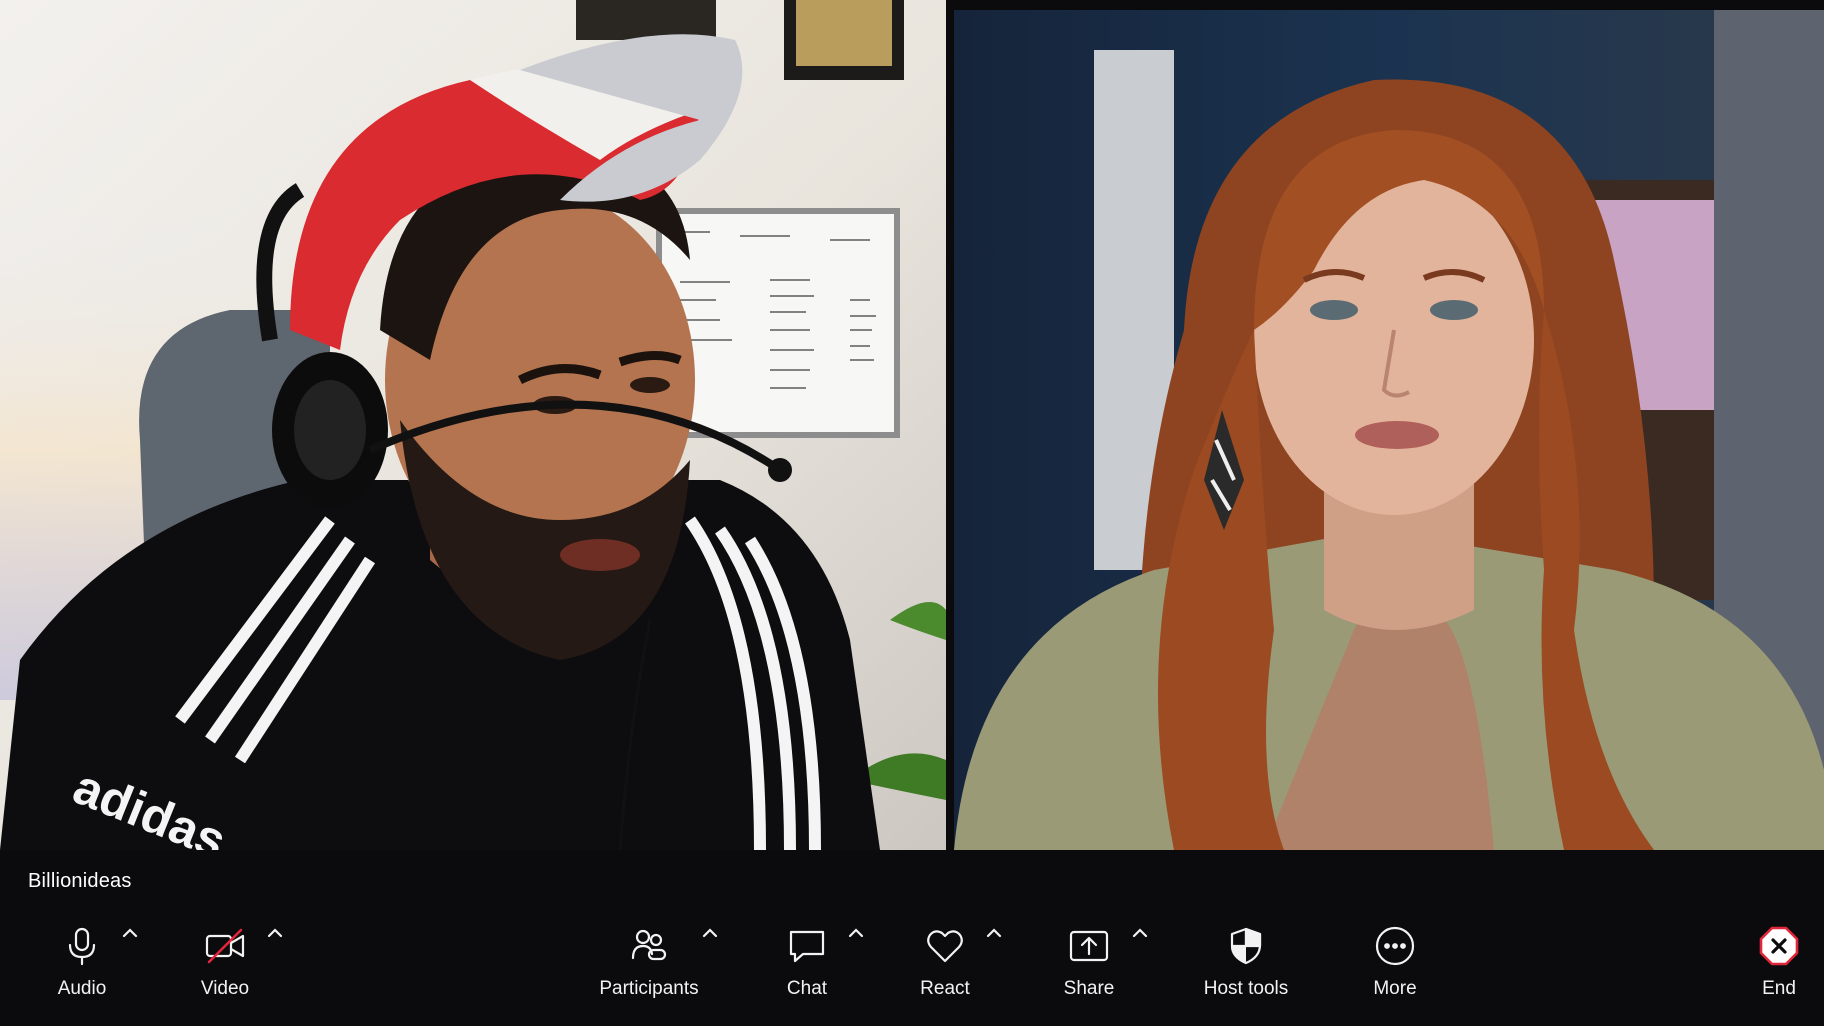  What do you see at coordinates (1246, 988) in the screenshot?
I see `host-tools-label: Host tools` at bounding box center [1246, 988].